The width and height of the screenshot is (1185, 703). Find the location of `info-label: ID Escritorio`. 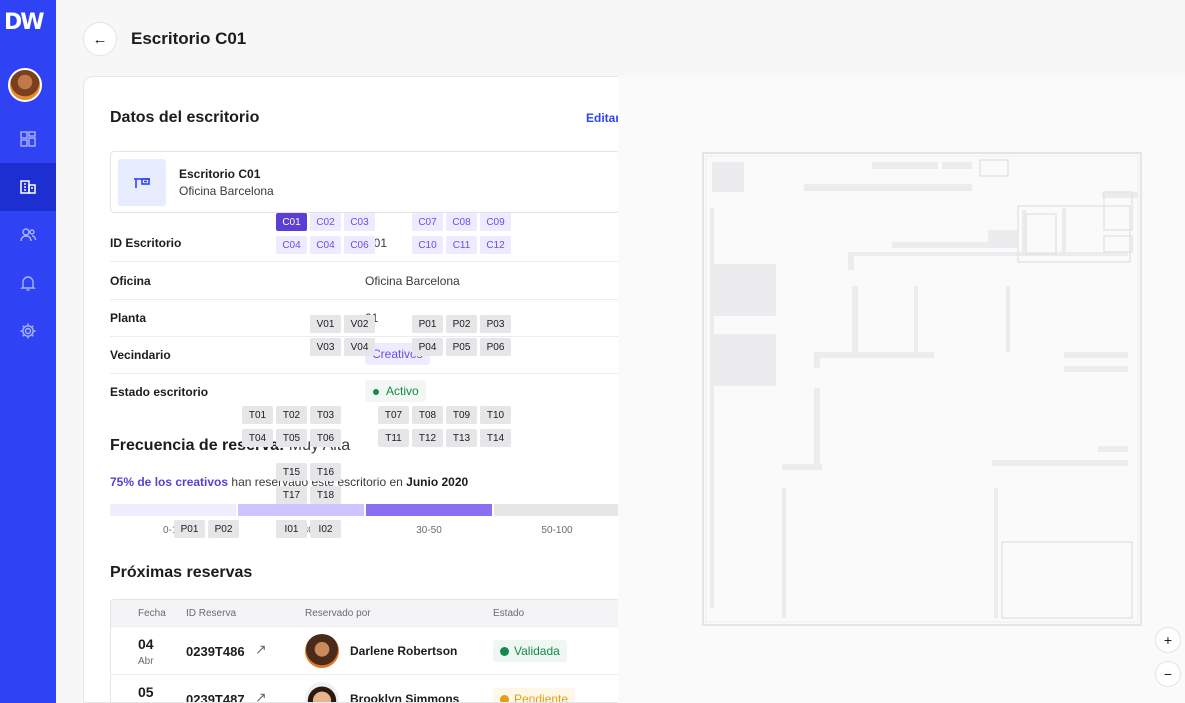

info-label: ID Escritorio is located at coordinates (146, 243).